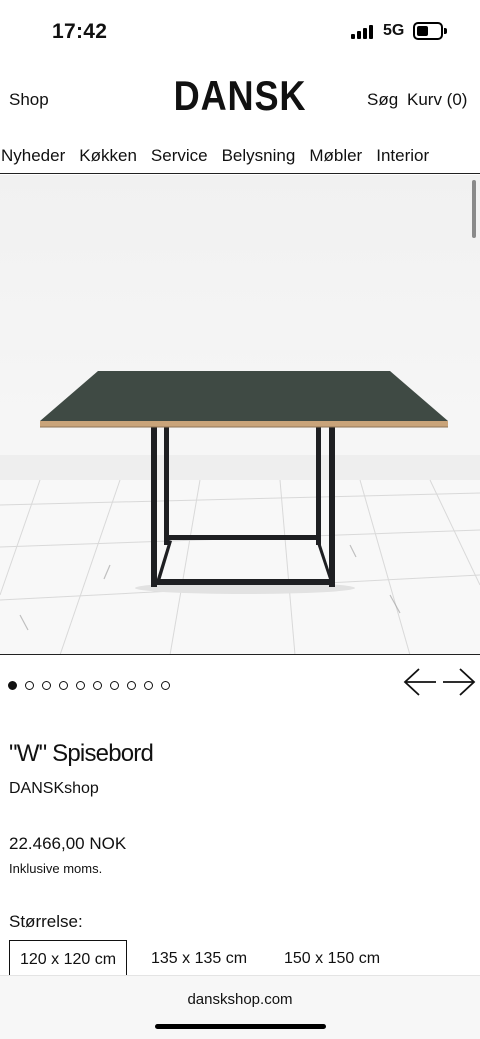 The height and width of the screenshot is (1039, 480). Describe the element at coordinates (430, 31) in the screenshot. I see `battery-icon` at that location.